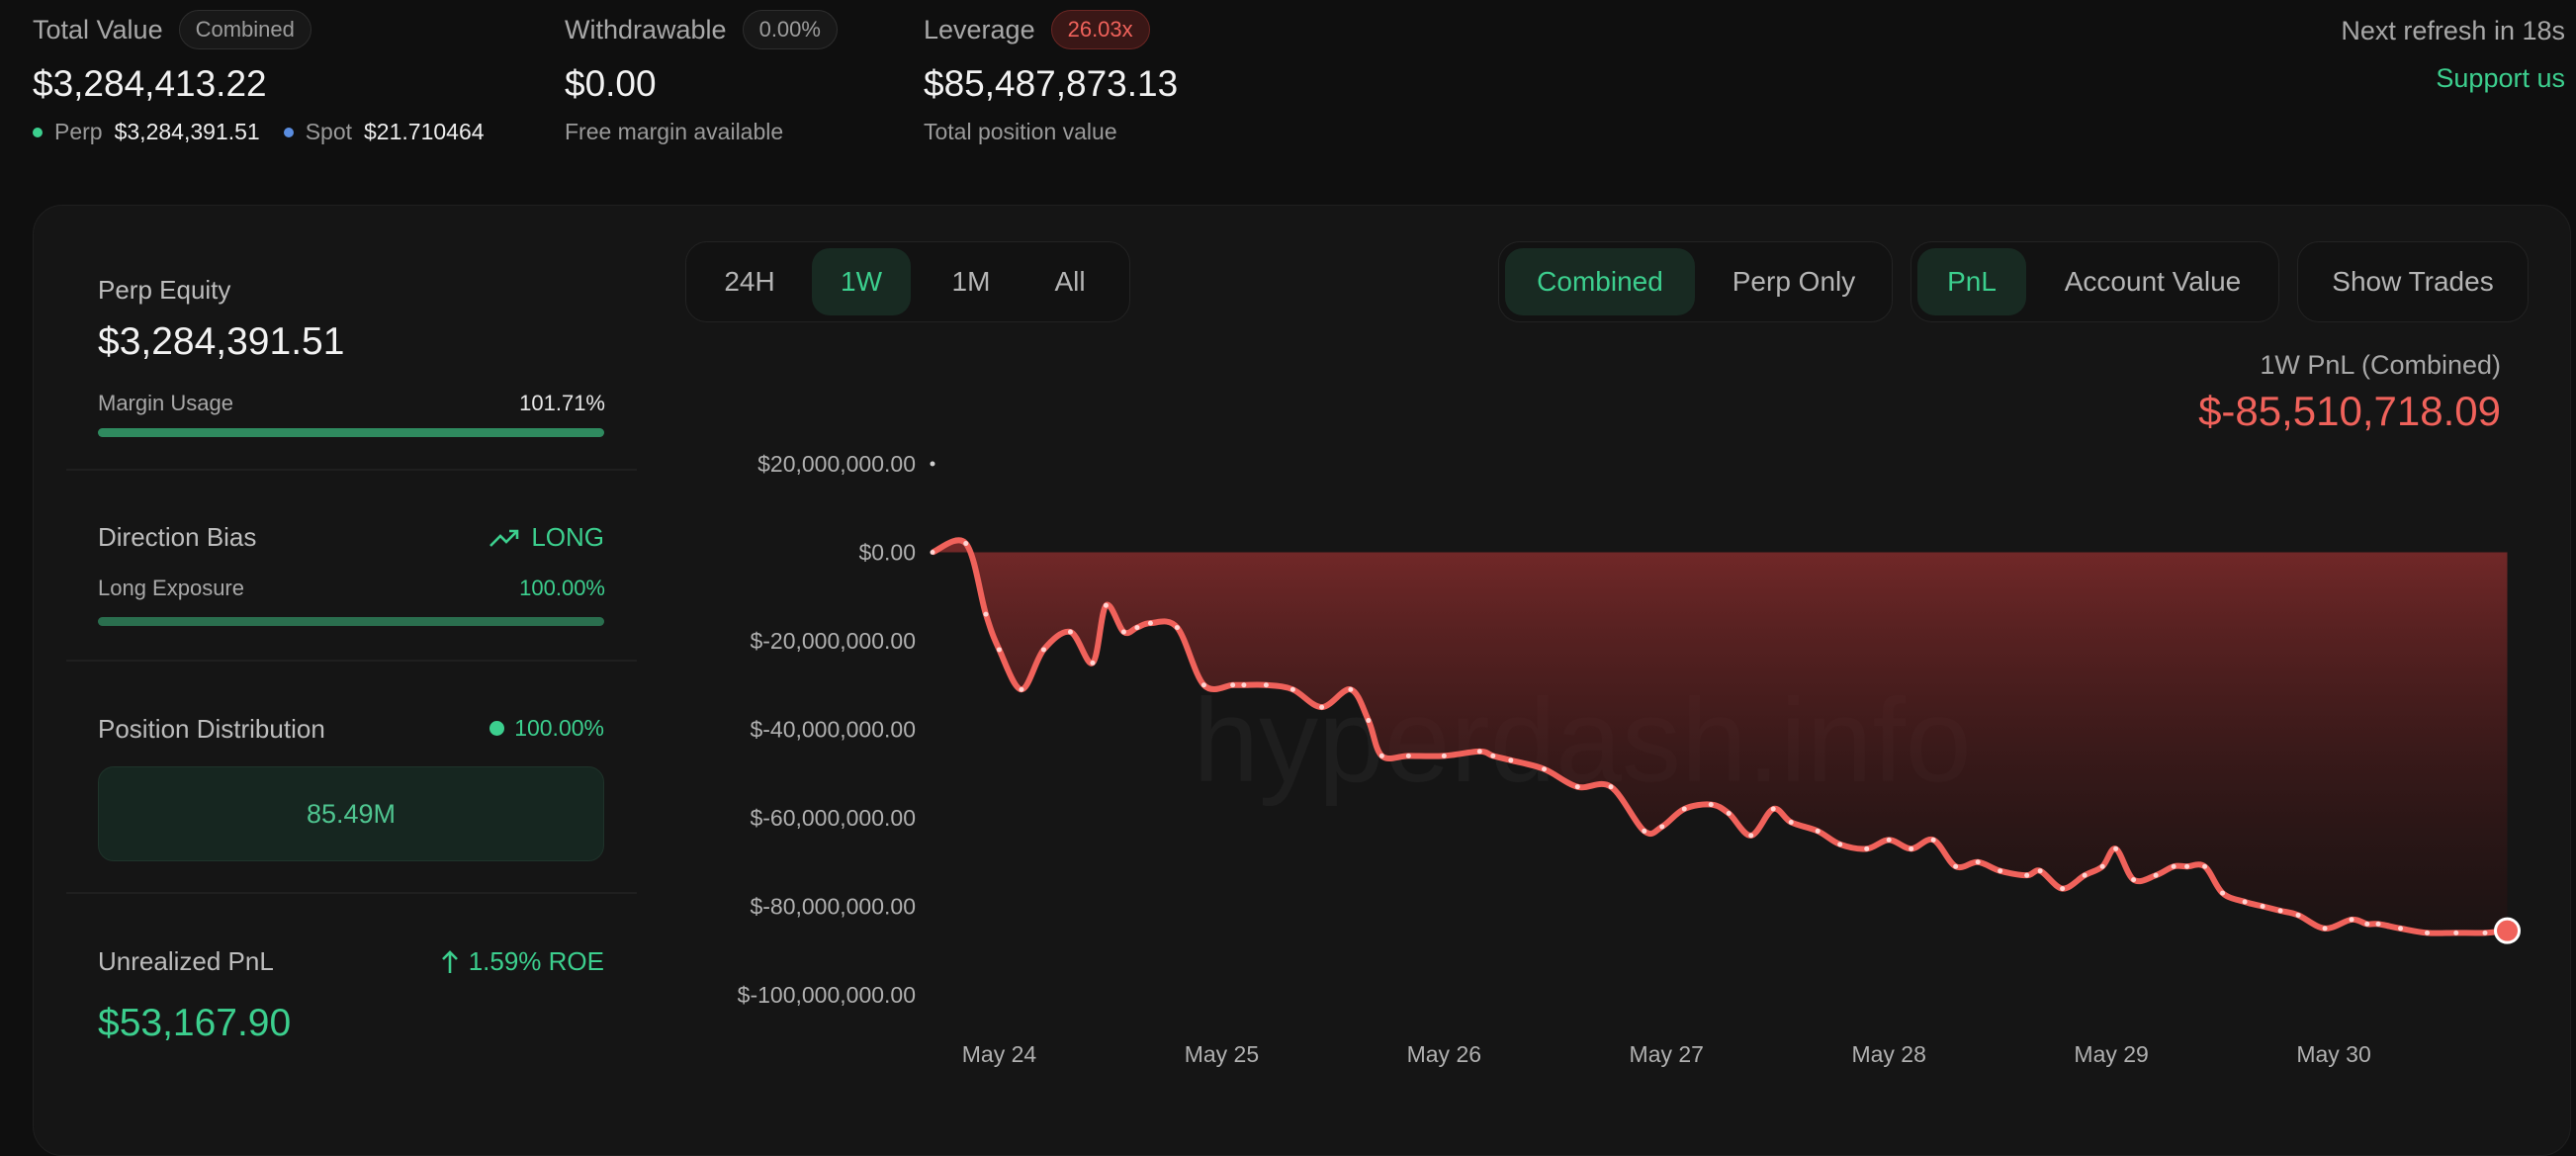 The height and width of the screenshot is (1156, 2576). Describe the element at coordinates (827, 995) in the screenshot. I see `y-tick-label: $-100,000,000.00` at that location.